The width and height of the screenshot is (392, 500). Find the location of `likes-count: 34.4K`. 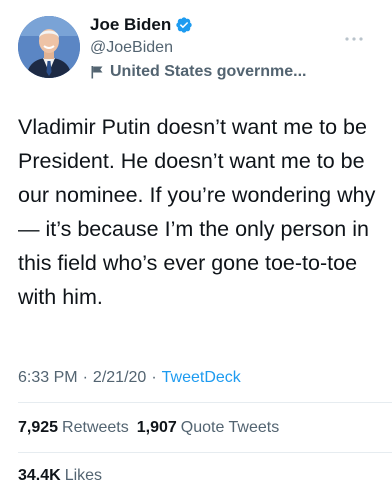

likes-count: 34.4K is located at coordinates (39, 476).